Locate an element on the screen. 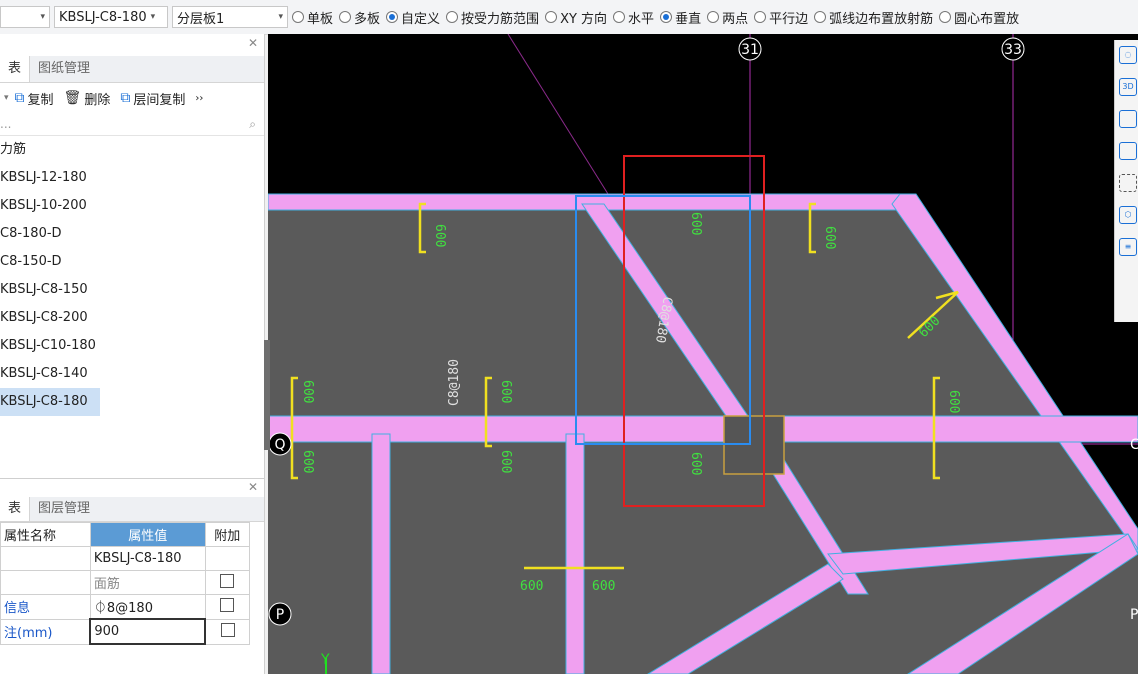 The height and width of the screenshot is (674, 1138). radio-option: 自定义 is located at coordinates (413, 17).